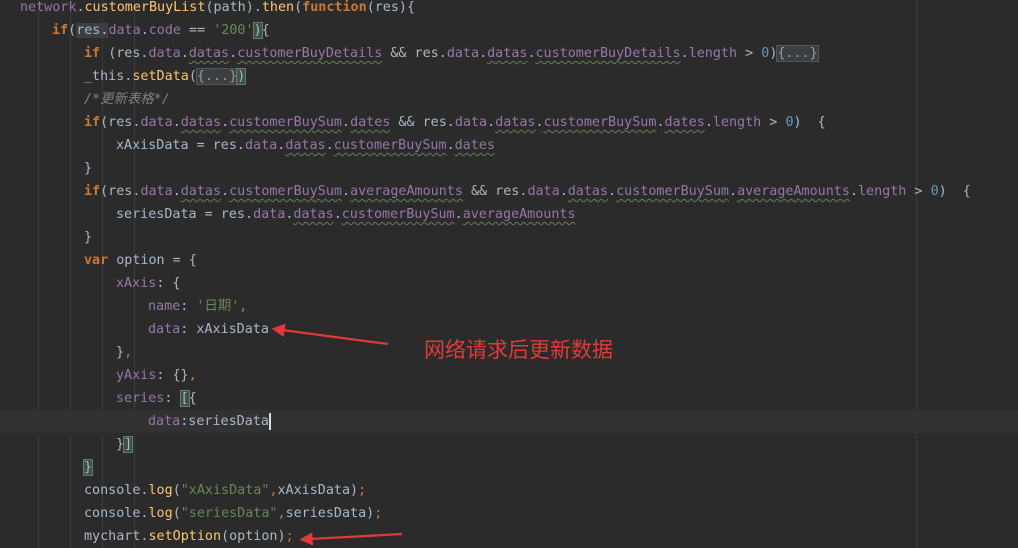 Image resolution: width=1018 pixels, height=548 pixels. I want to click on arrow-to-xaxis-data, so click(330, 334).